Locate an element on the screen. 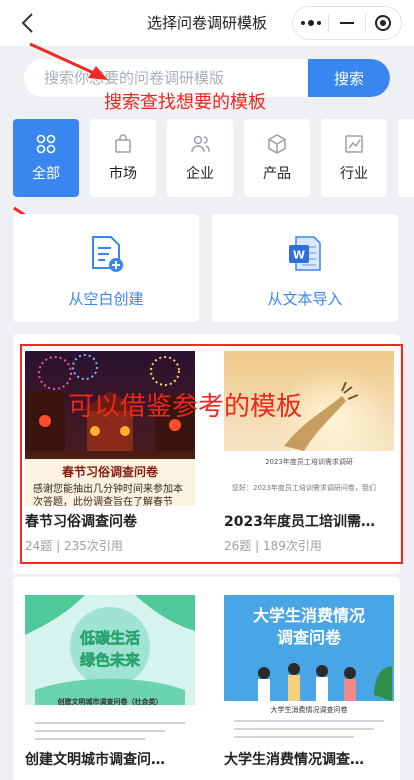 The image size is (414, 780). chart-icon is located at coordinates (354, 144).